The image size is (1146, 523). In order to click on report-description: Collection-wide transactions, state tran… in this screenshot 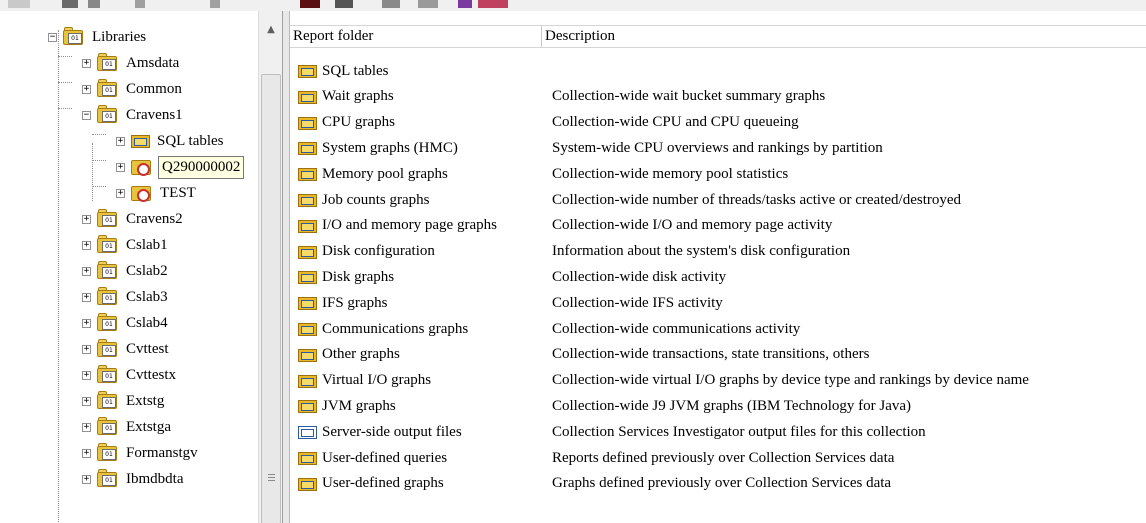, I will do `click(711, 354)`.